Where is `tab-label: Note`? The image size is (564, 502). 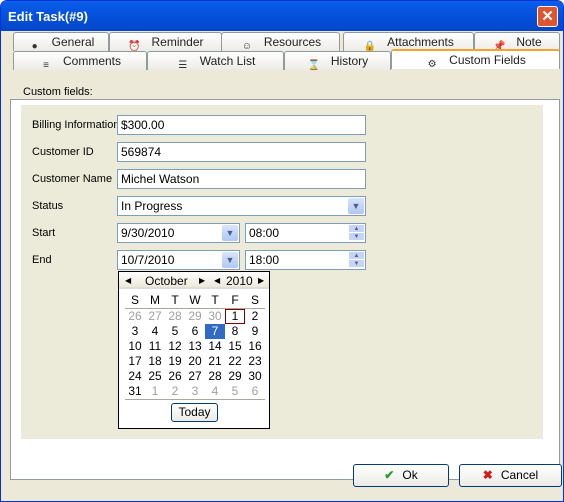 tab-label: Note is located at coordinates (529, 42).